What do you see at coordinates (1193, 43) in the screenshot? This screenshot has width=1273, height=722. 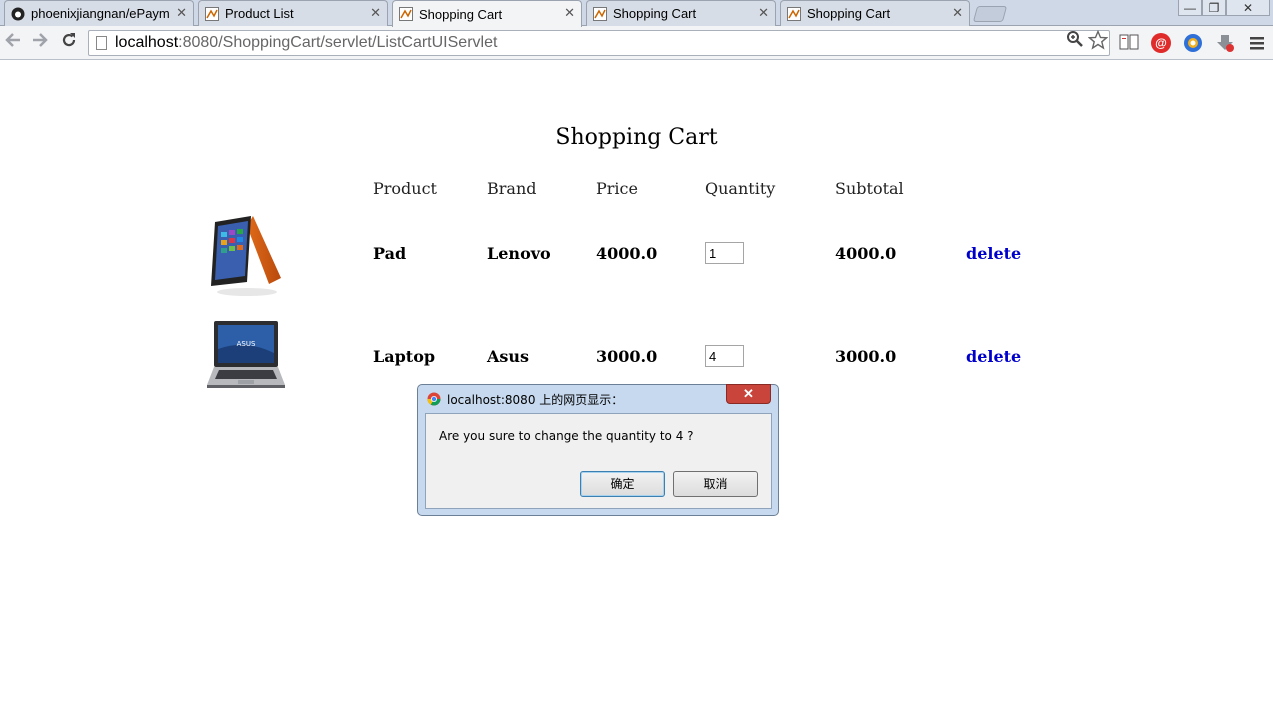 I see `translate-extension-icon` at bounding box center [1193, 43].